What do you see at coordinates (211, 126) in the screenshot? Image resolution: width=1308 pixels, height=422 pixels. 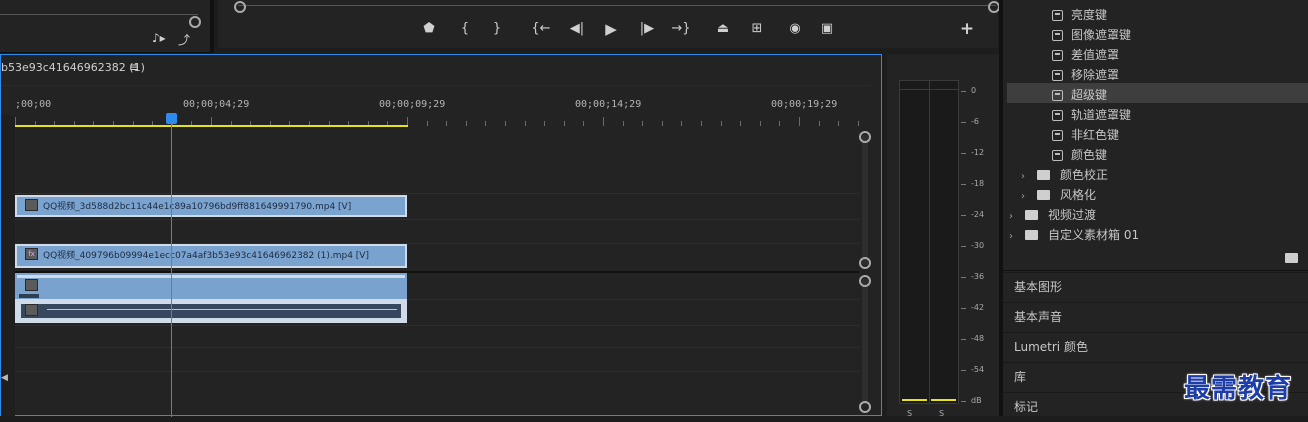 I see `work-area-bar` at bounding box center [211, 126].